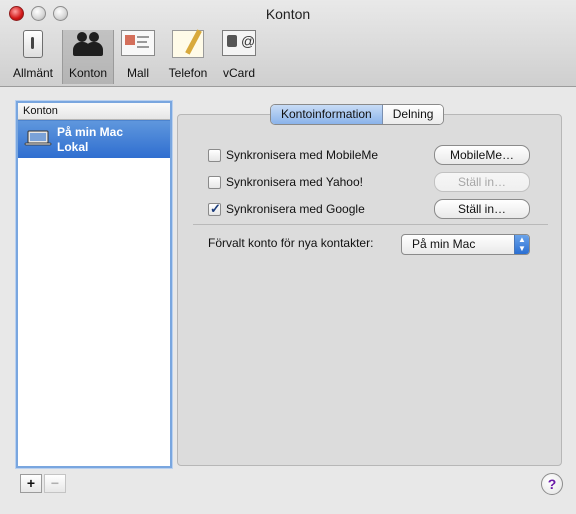 This screenshot has width=576, height=514. Describe the element at coordinates (302, 155) in the screenshot. I see `sync-mobileme-label: Synkronisera med MobileMe` at that location.